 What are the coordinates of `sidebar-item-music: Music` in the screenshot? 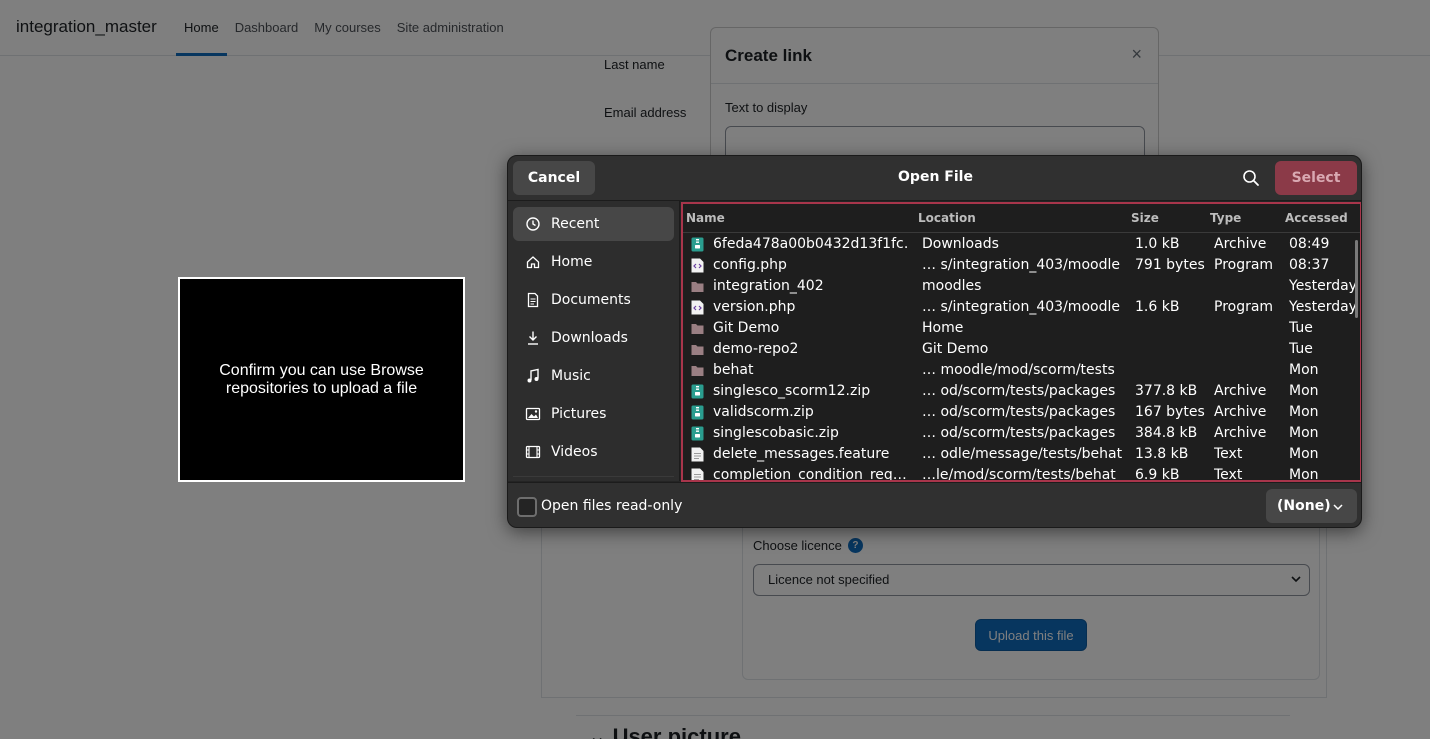 It's located at (593, 376).